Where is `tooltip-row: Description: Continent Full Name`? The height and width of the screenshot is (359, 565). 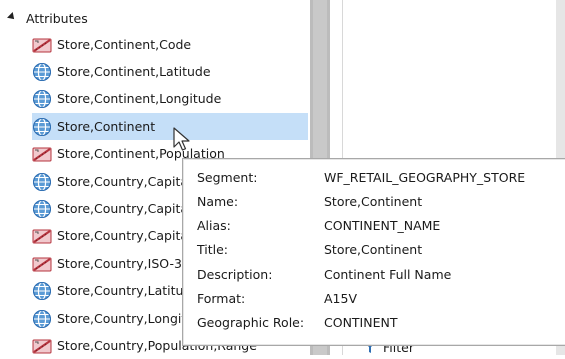
tooltip-row: Description: Continent Full Name is located at coordinates (324, 274).